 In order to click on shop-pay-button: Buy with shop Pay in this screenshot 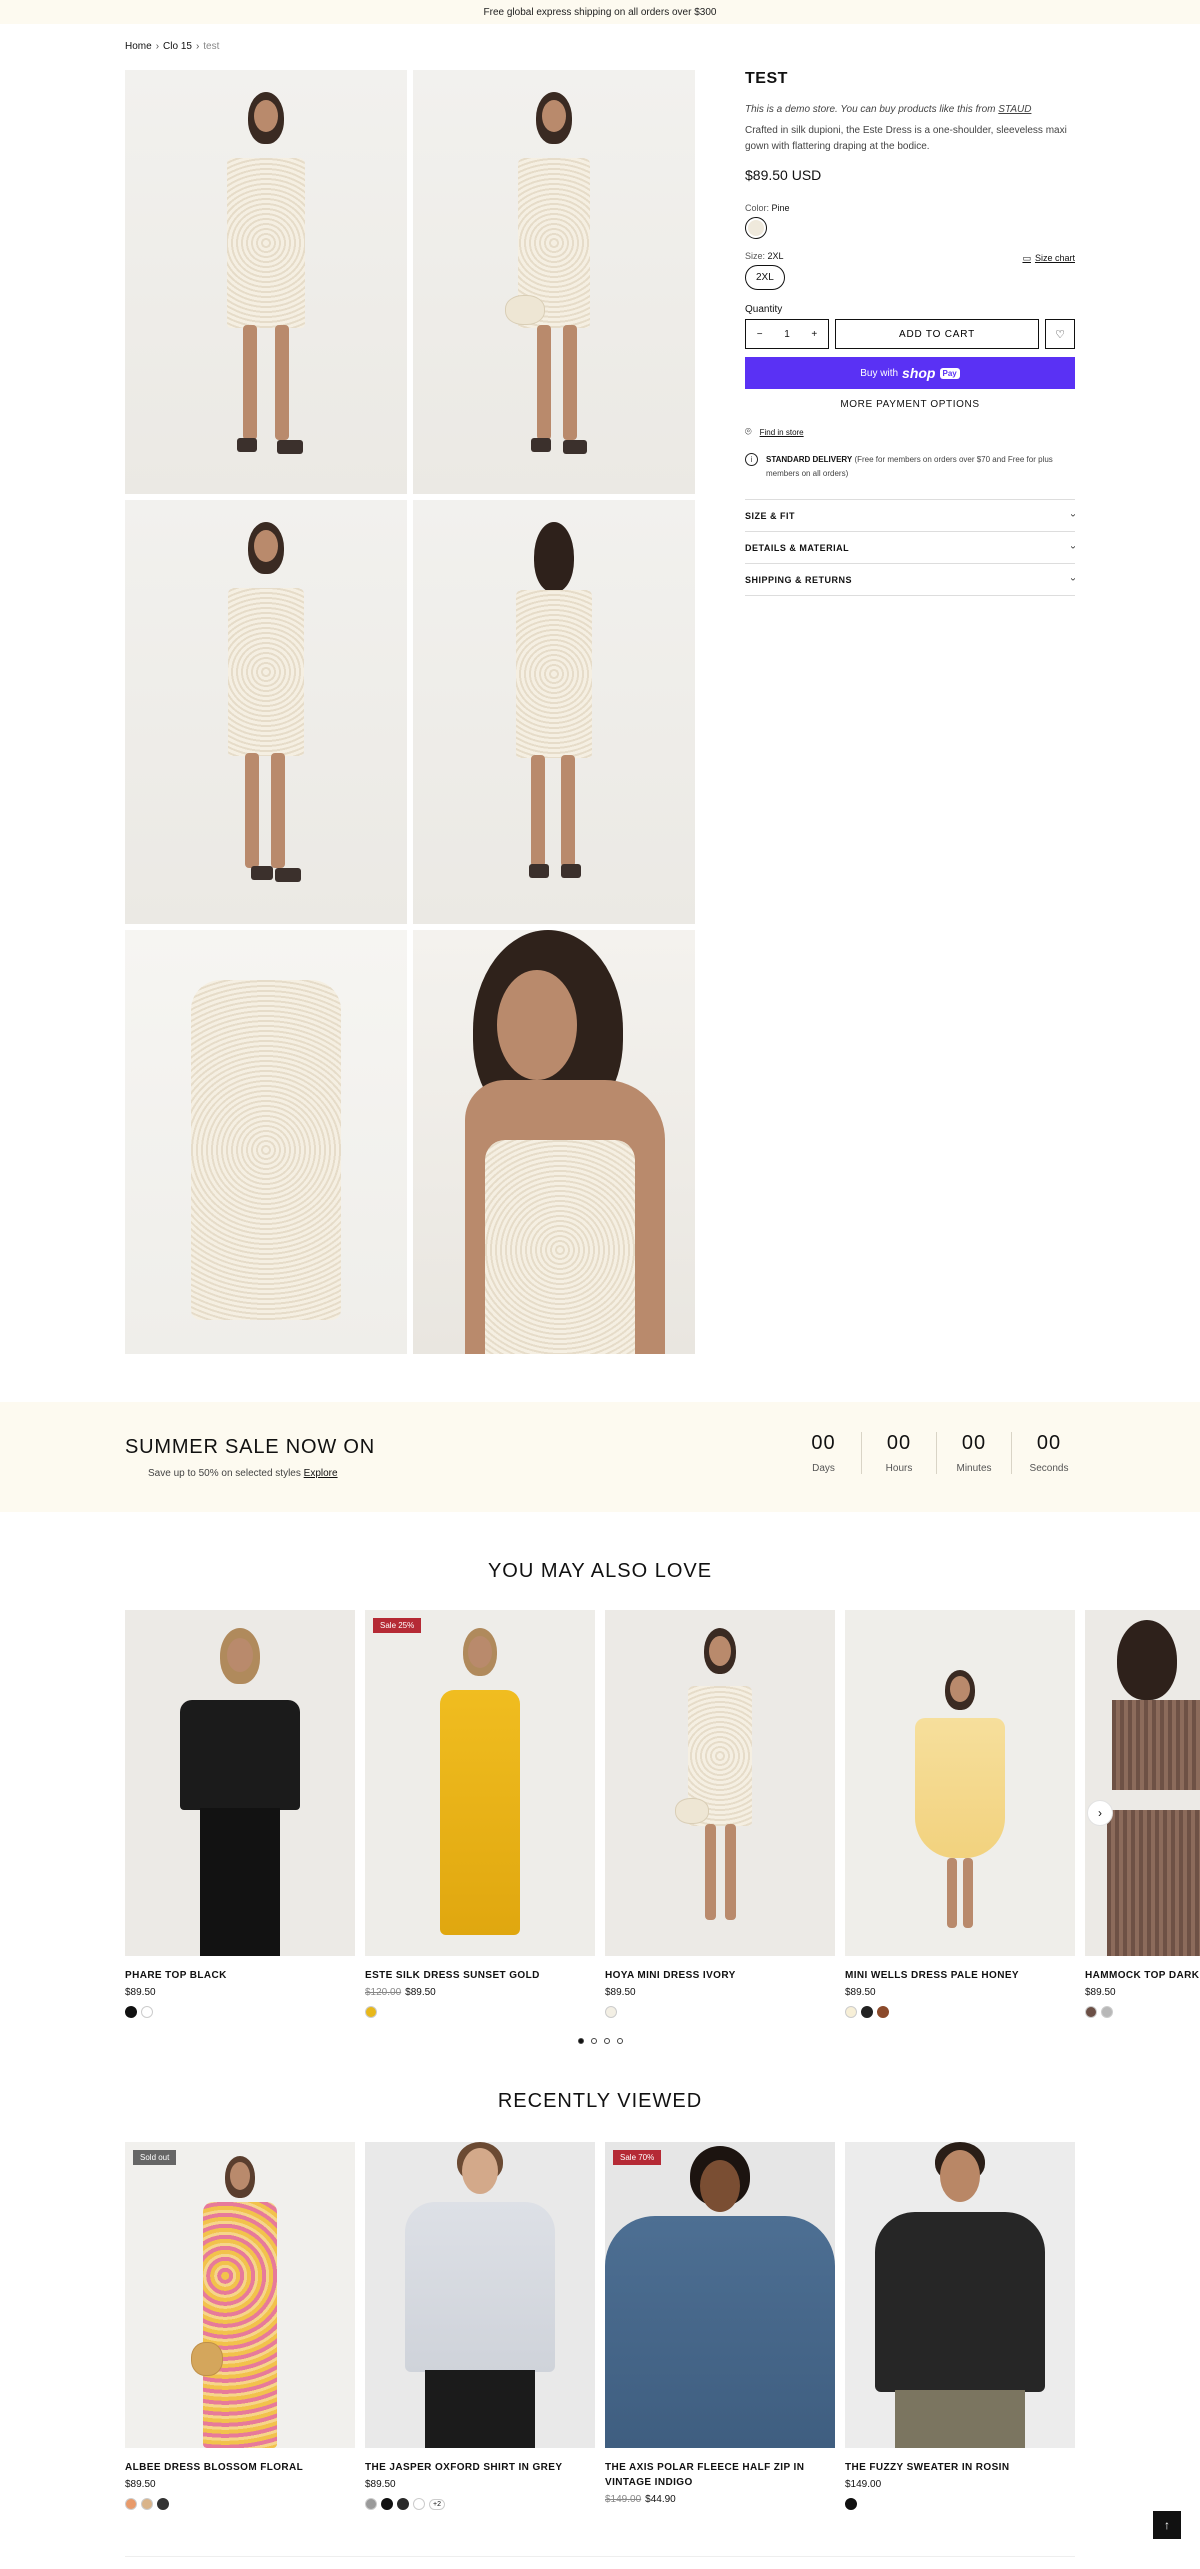, I will do `click(910, 373)`.